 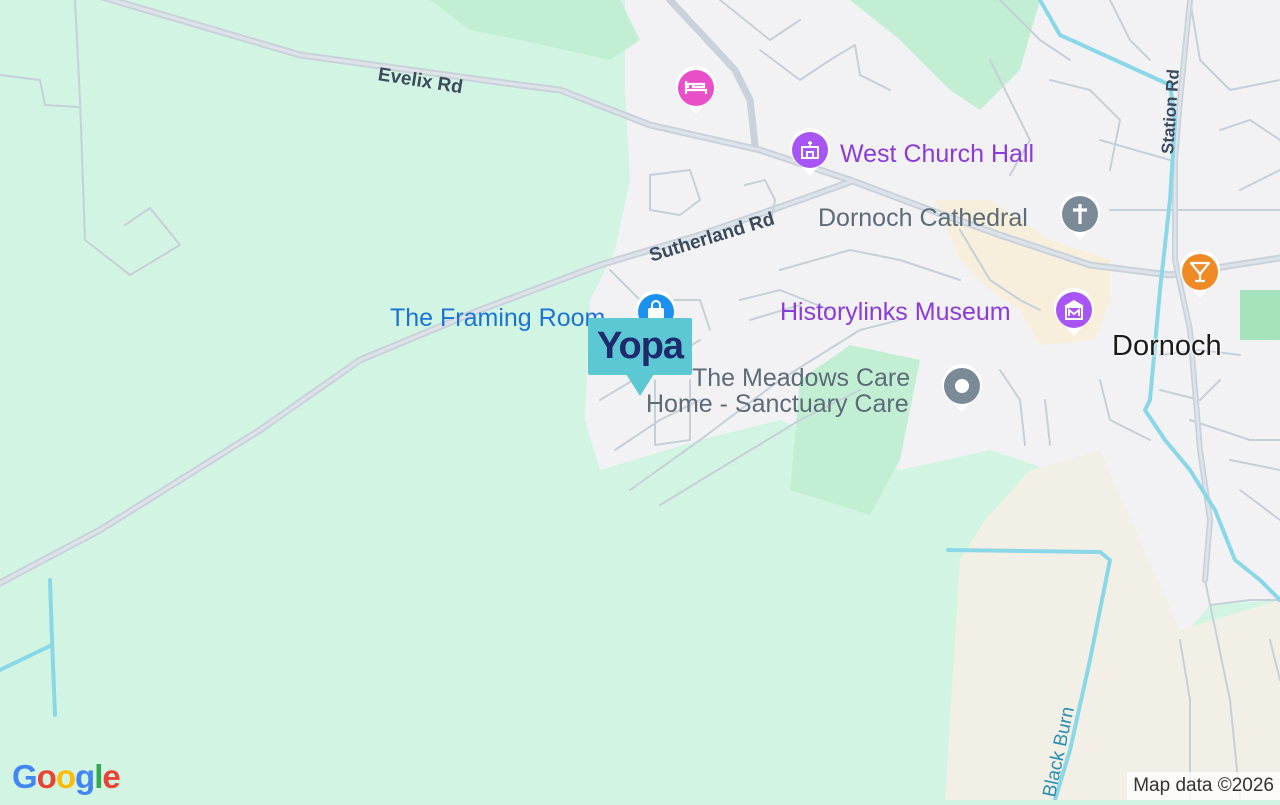 I want to click on hall-icon, so click(x=810, y=152).